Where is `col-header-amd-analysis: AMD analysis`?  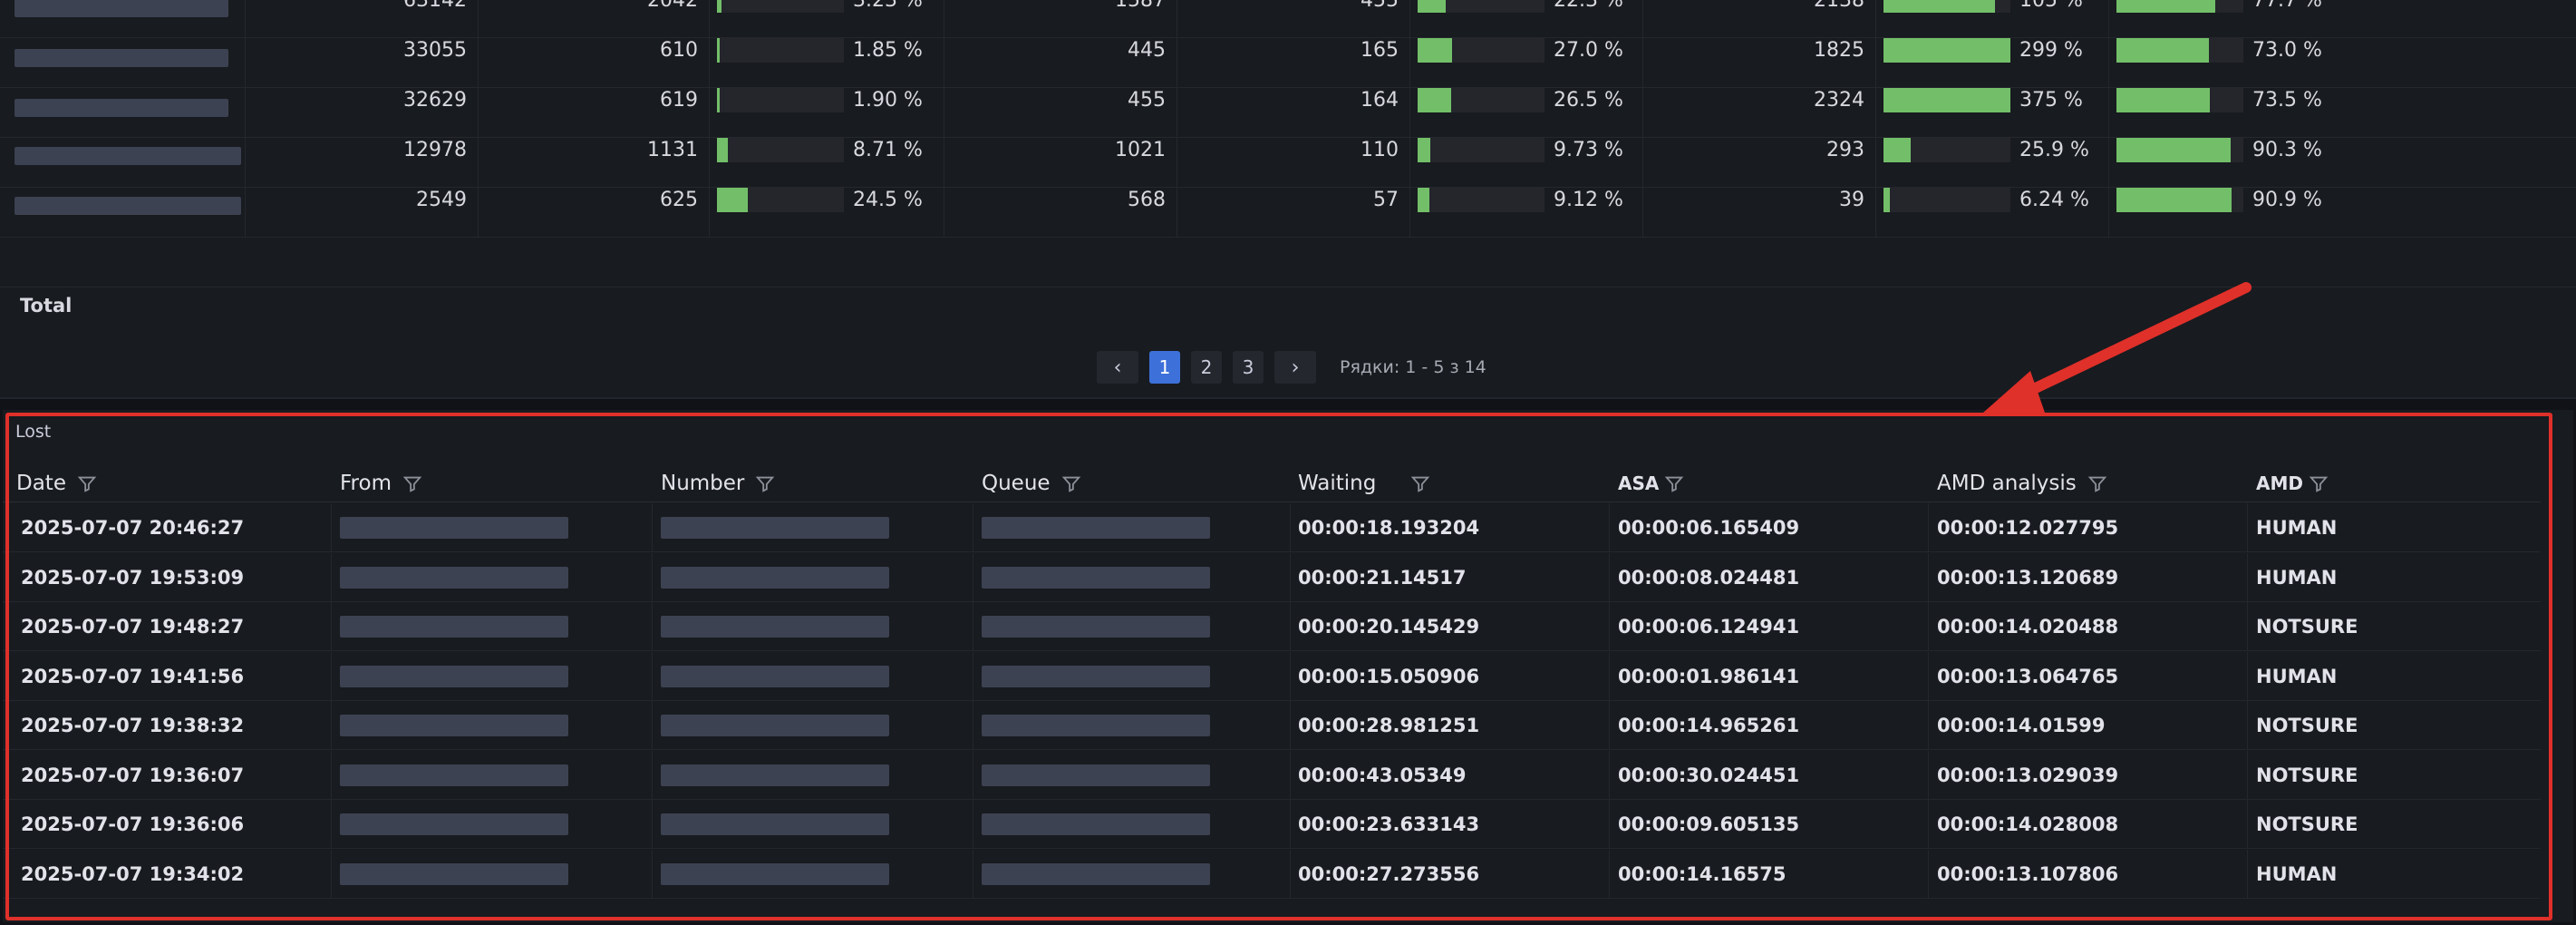 col-header-amd-analysis: AMD analysis is located at coordinates (2022, 483).